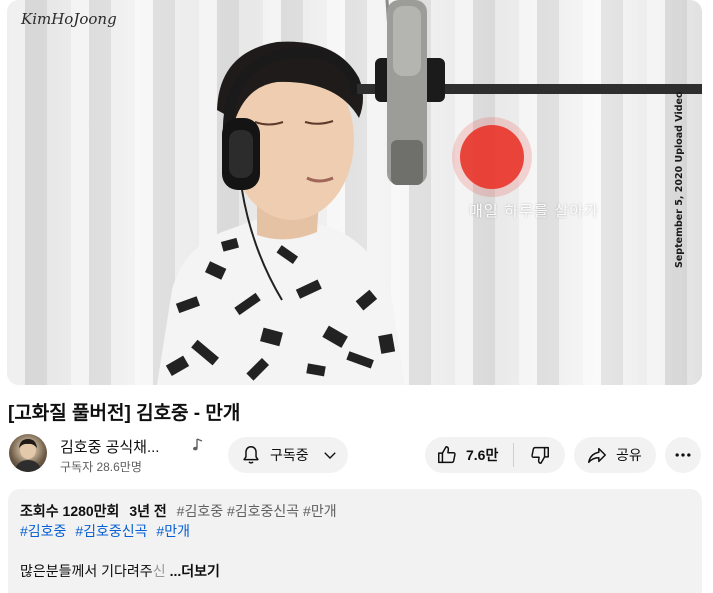 This screenshot has height=593, width=713. I want to click on subscribed-button: 구독중, so click(288, 455).